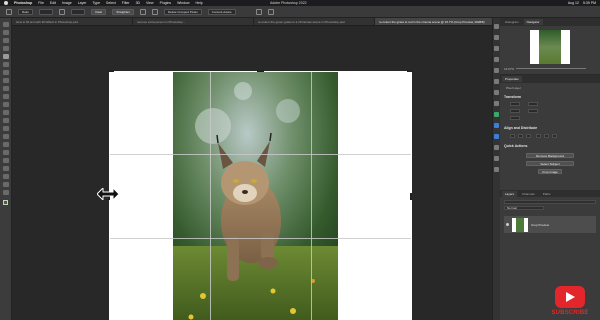 The image size is (600, 320). I want to click on cancel-icon, so click(258, 11).